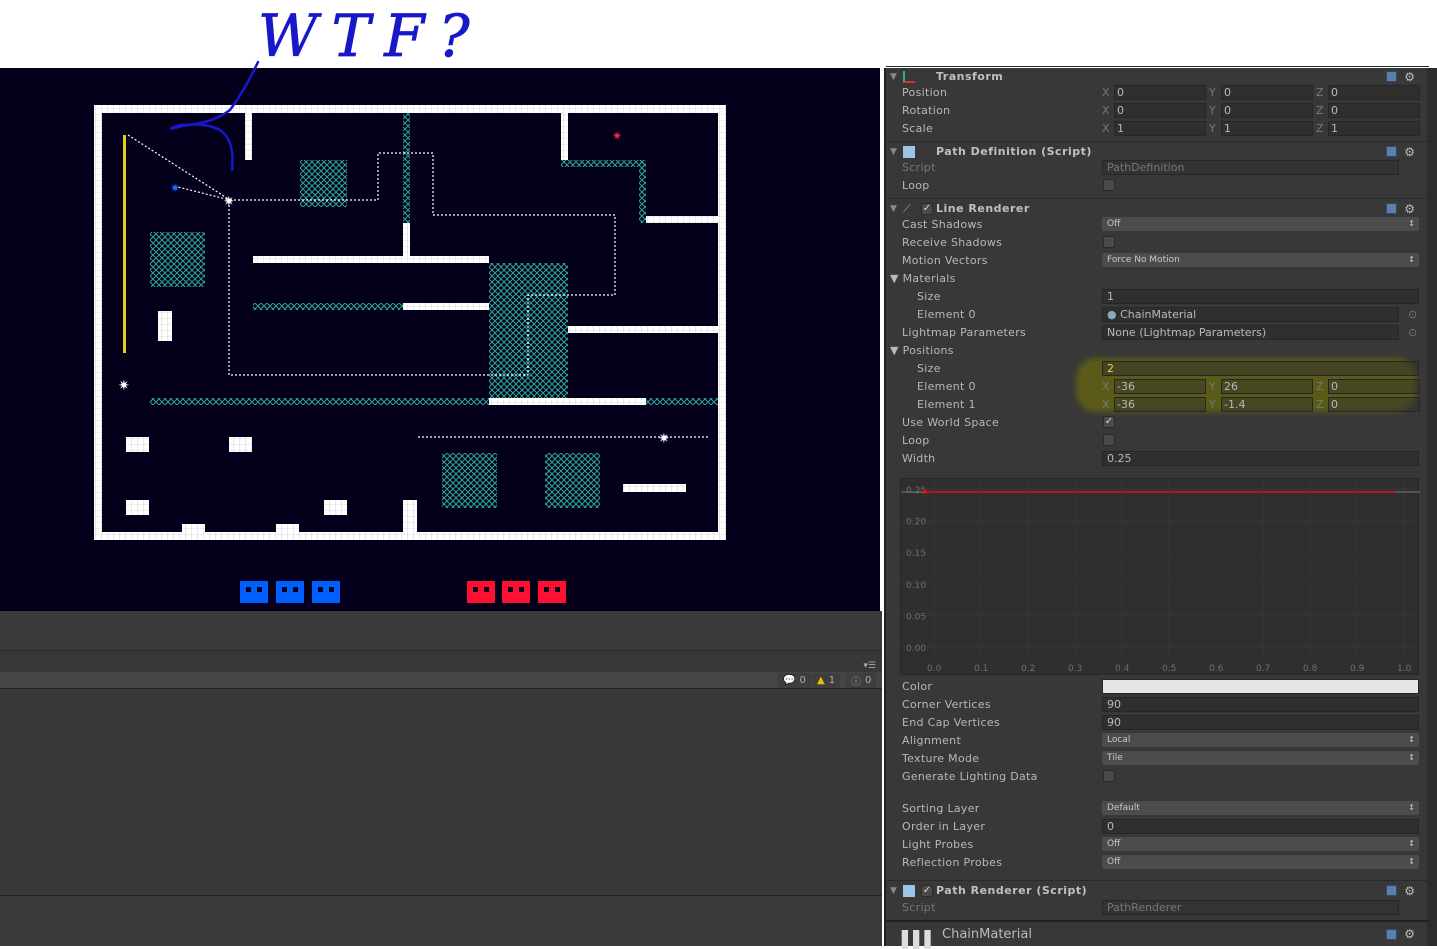  What do you see at coordinates (929, 296) in the screenshot?
I see `materials-size-label: Size` at bounding box center [929, 296].